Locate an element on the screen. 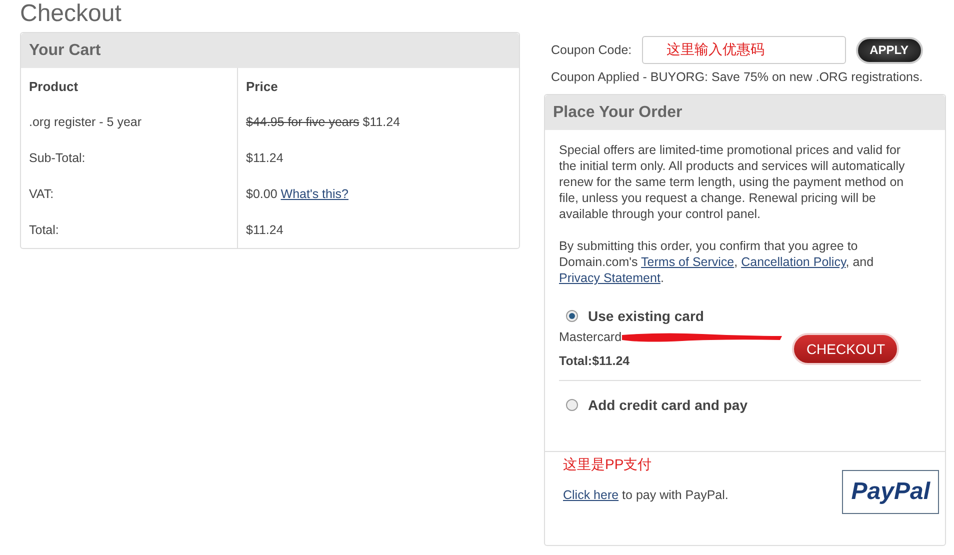  policy-link: Cancellation Policy is located at coordinates (793, 262).